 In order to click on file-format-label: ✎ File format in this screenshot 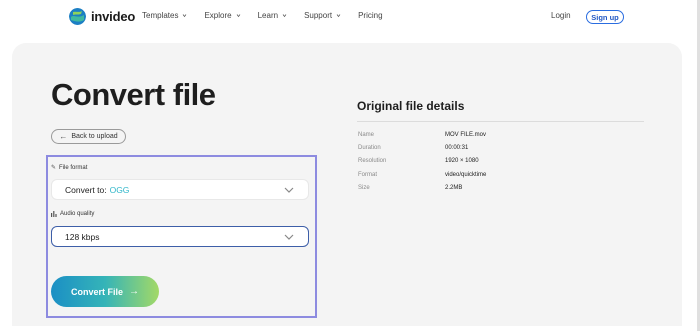, I will do `click(69, 168)`.